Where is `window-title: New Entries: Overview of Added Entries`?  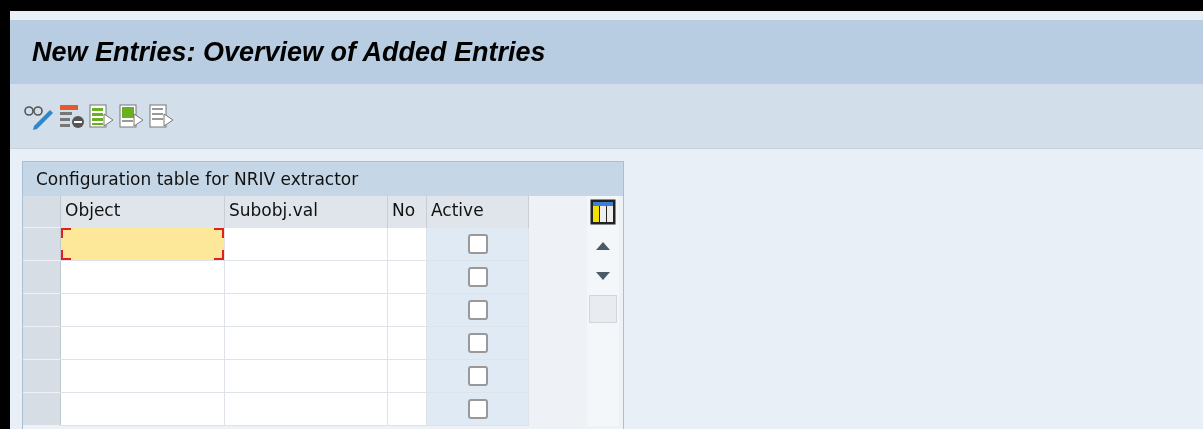 window-title: New Entries: Overview of Added Entries is located at coordinates (289, 52).